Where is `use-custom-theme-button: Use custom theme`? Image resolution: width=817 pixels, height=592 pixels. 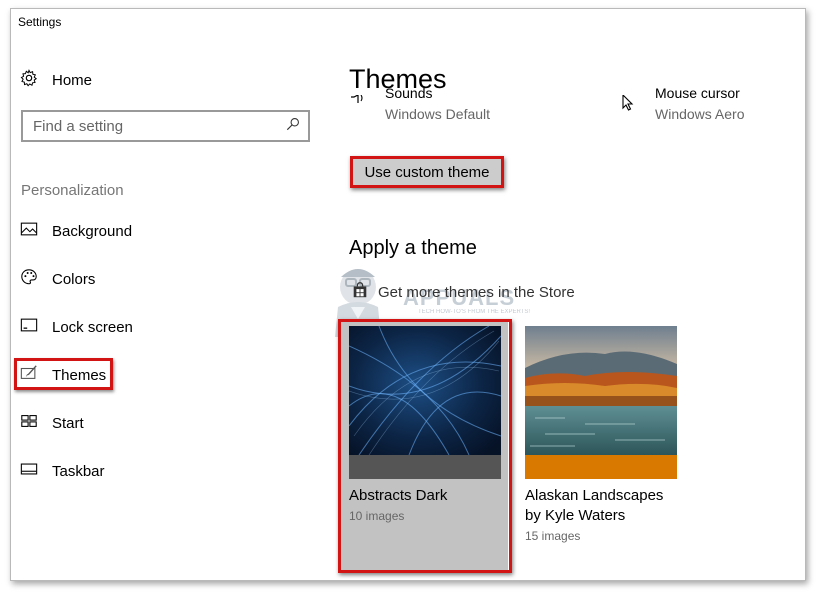 use-custom-theme-button: Use custom theme is located at coordinates (427, 172).